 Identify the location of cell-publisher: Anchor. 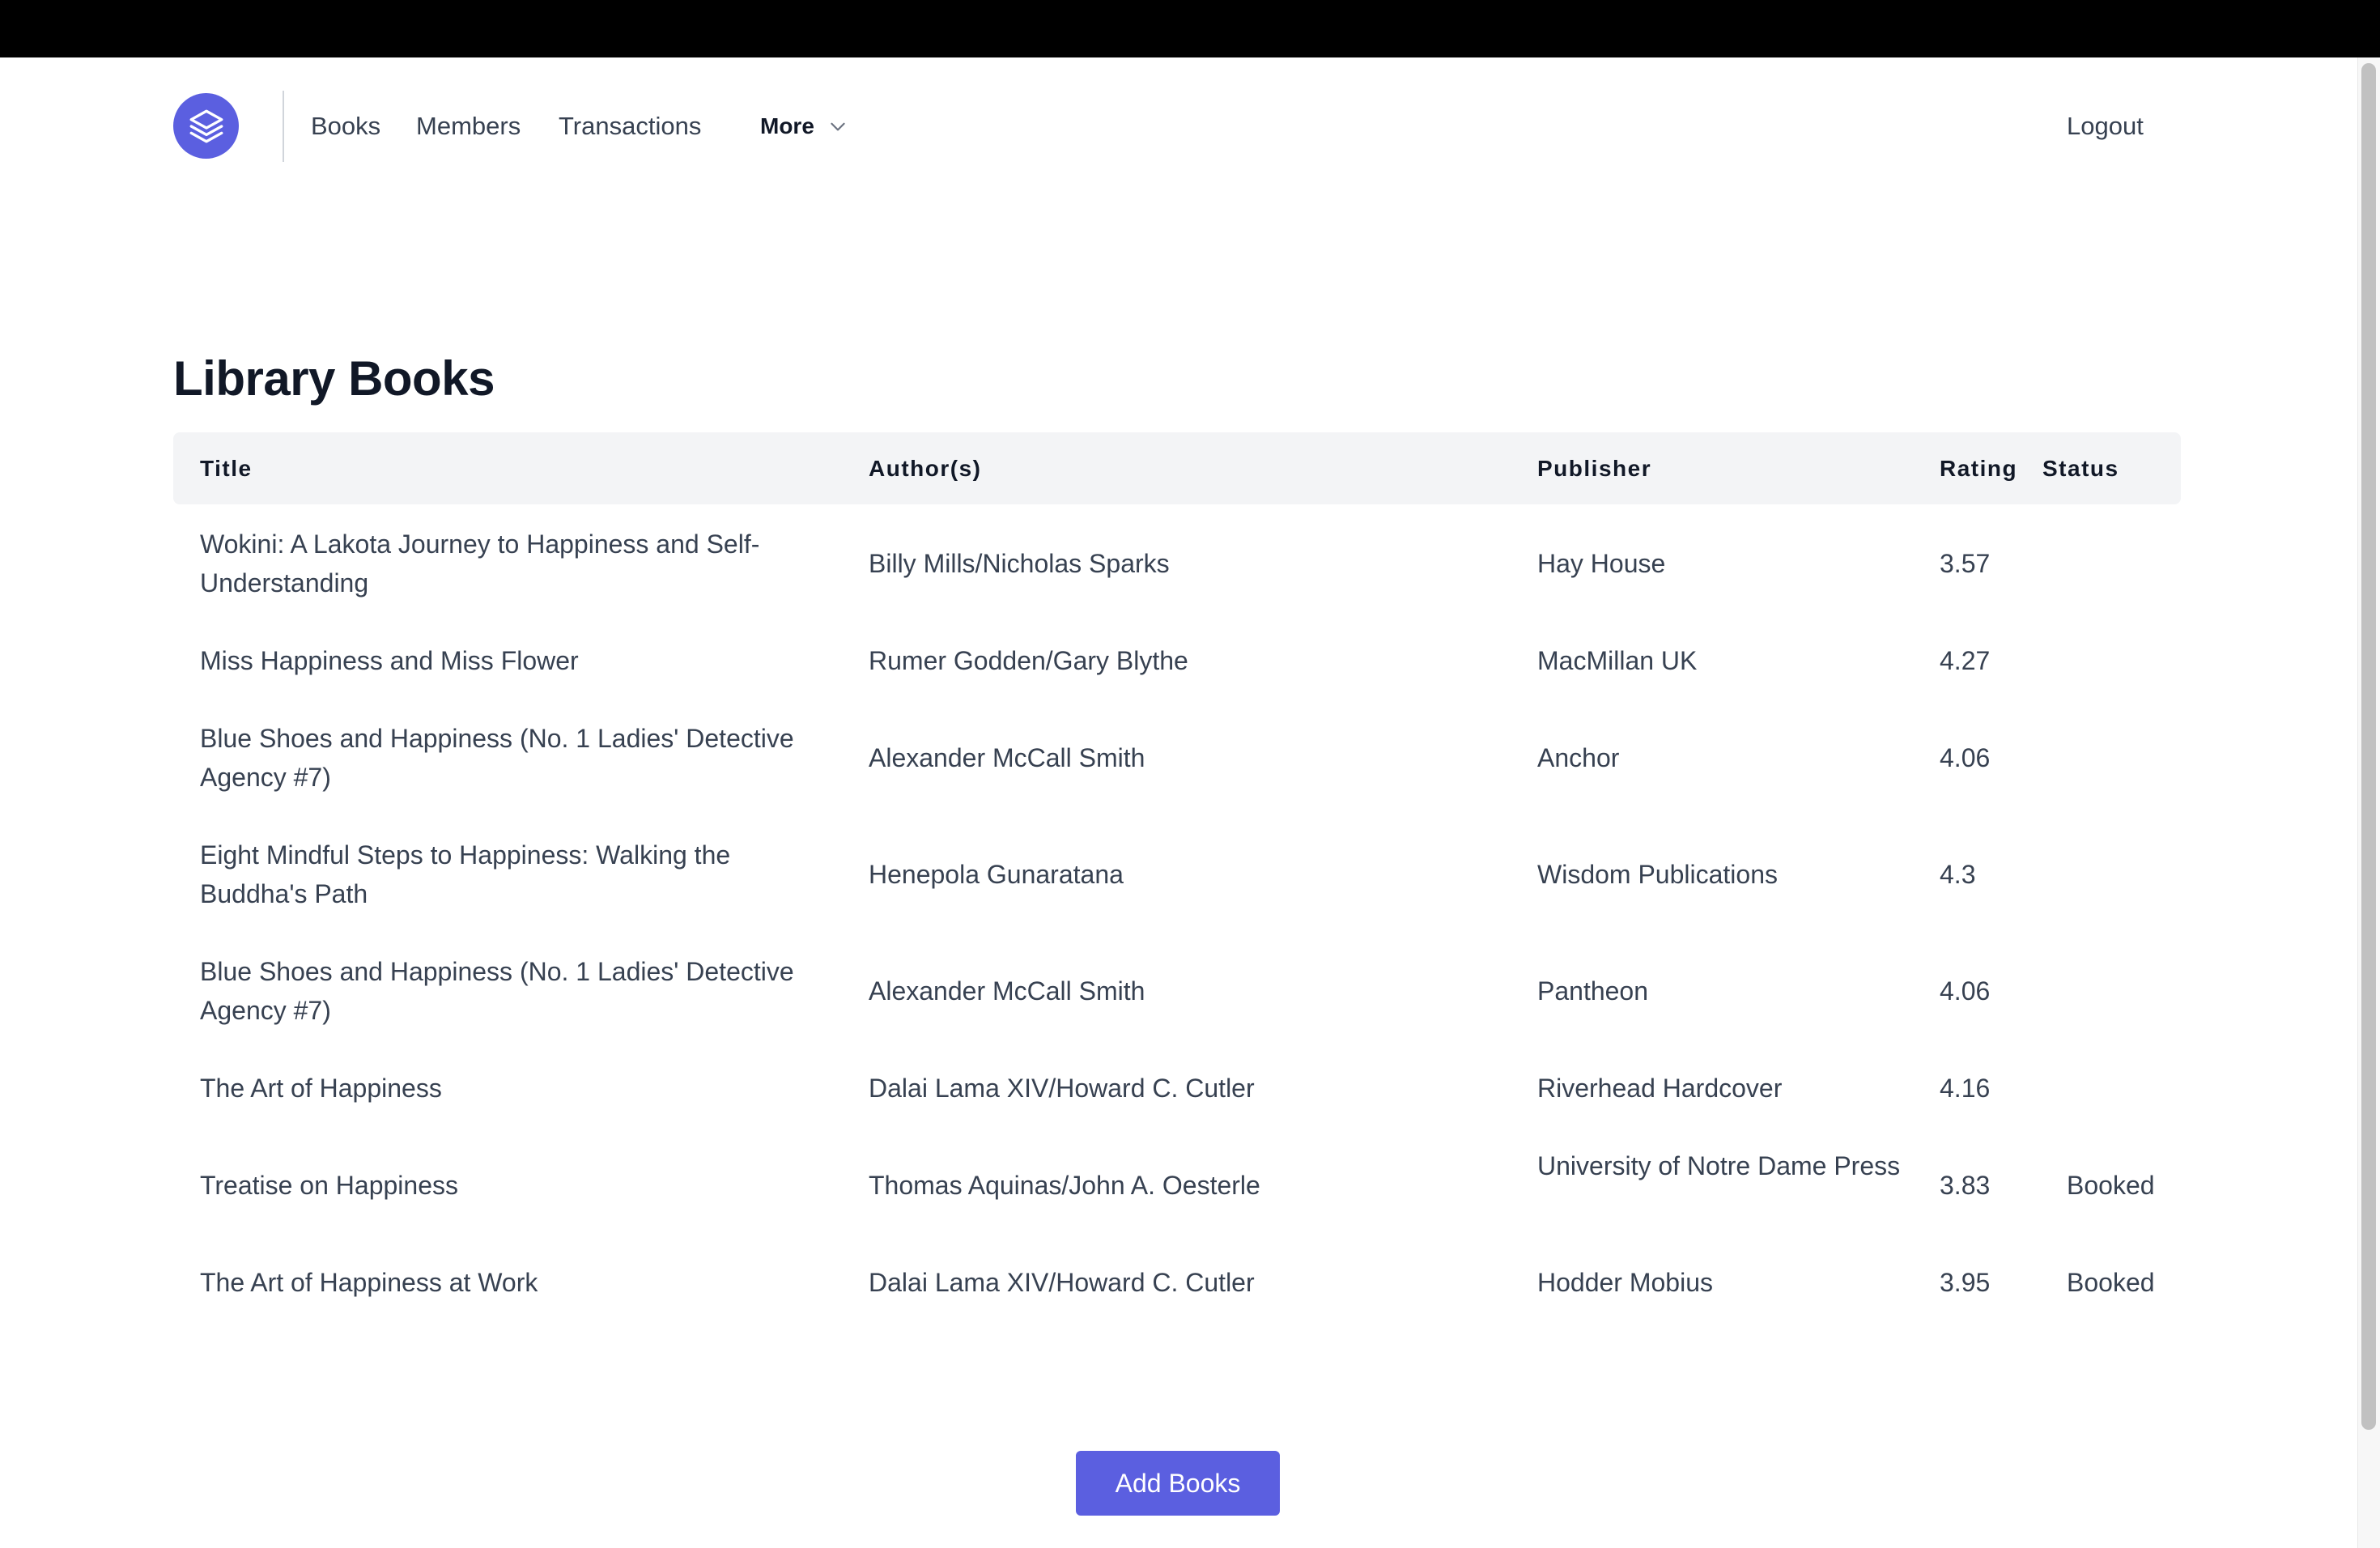
(1578, 758).